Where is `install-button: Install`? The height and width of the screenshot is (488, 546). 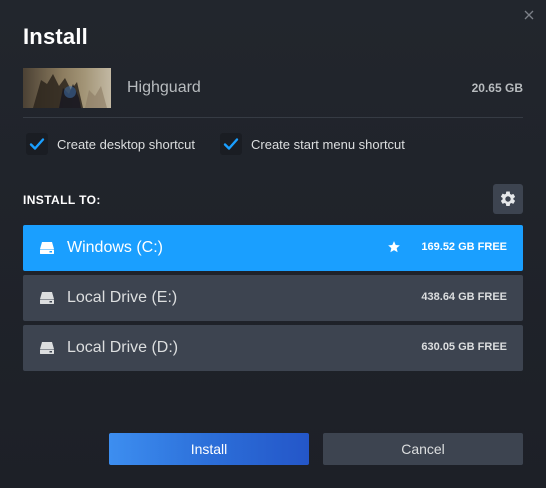
install-button: Install is located at coordinates (209, 449).